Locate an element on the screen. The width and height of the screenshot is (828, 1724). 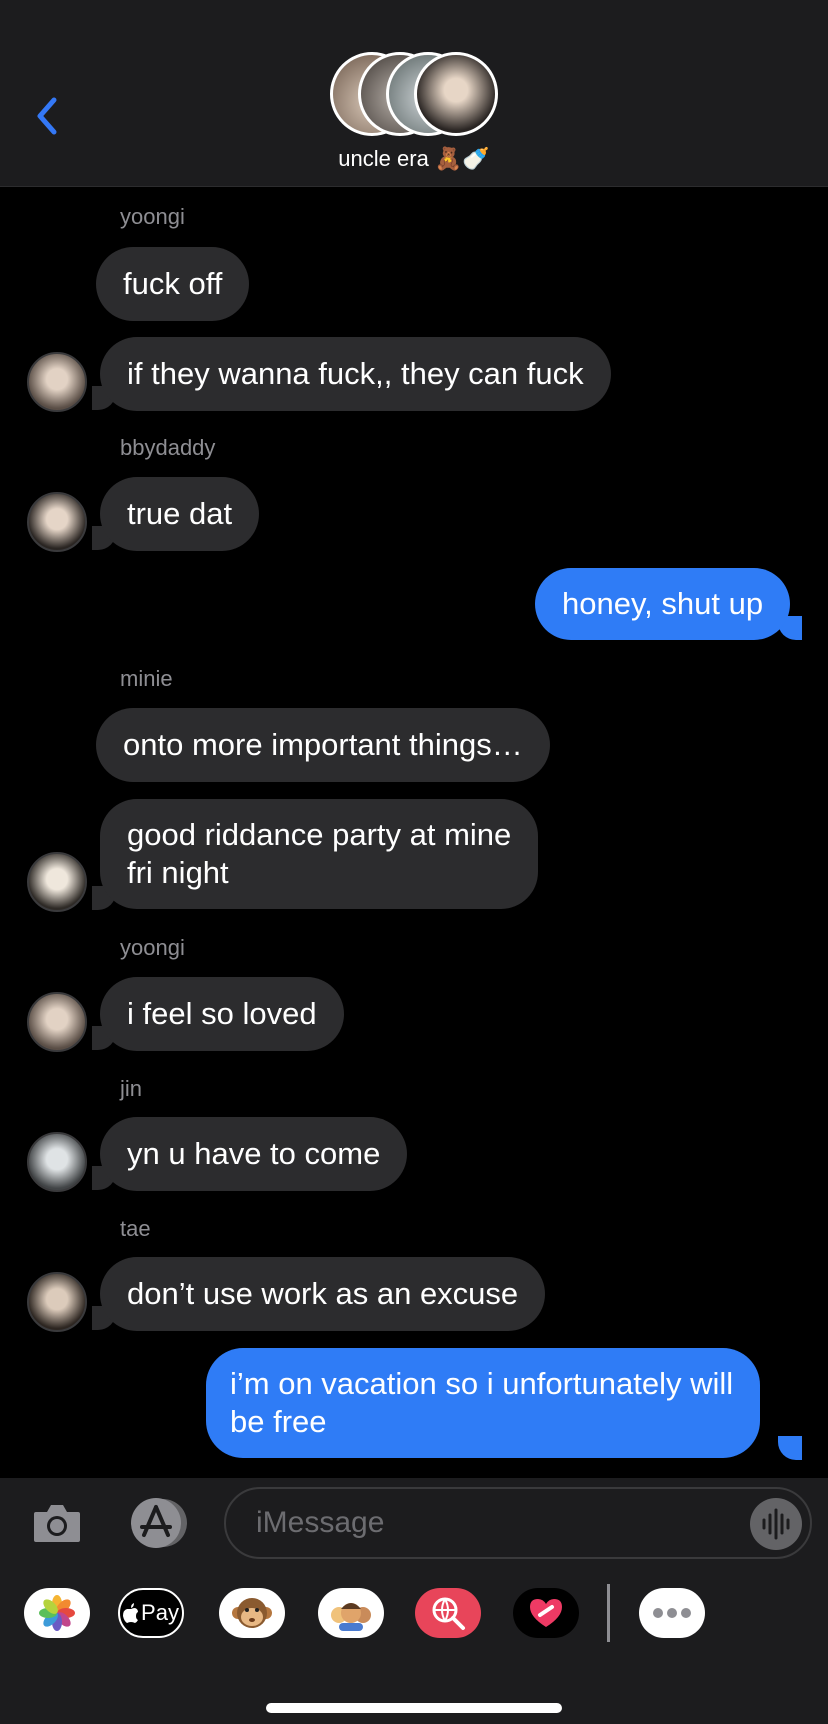
sender-name: bbydaddy is located at coordinates (168, 447).